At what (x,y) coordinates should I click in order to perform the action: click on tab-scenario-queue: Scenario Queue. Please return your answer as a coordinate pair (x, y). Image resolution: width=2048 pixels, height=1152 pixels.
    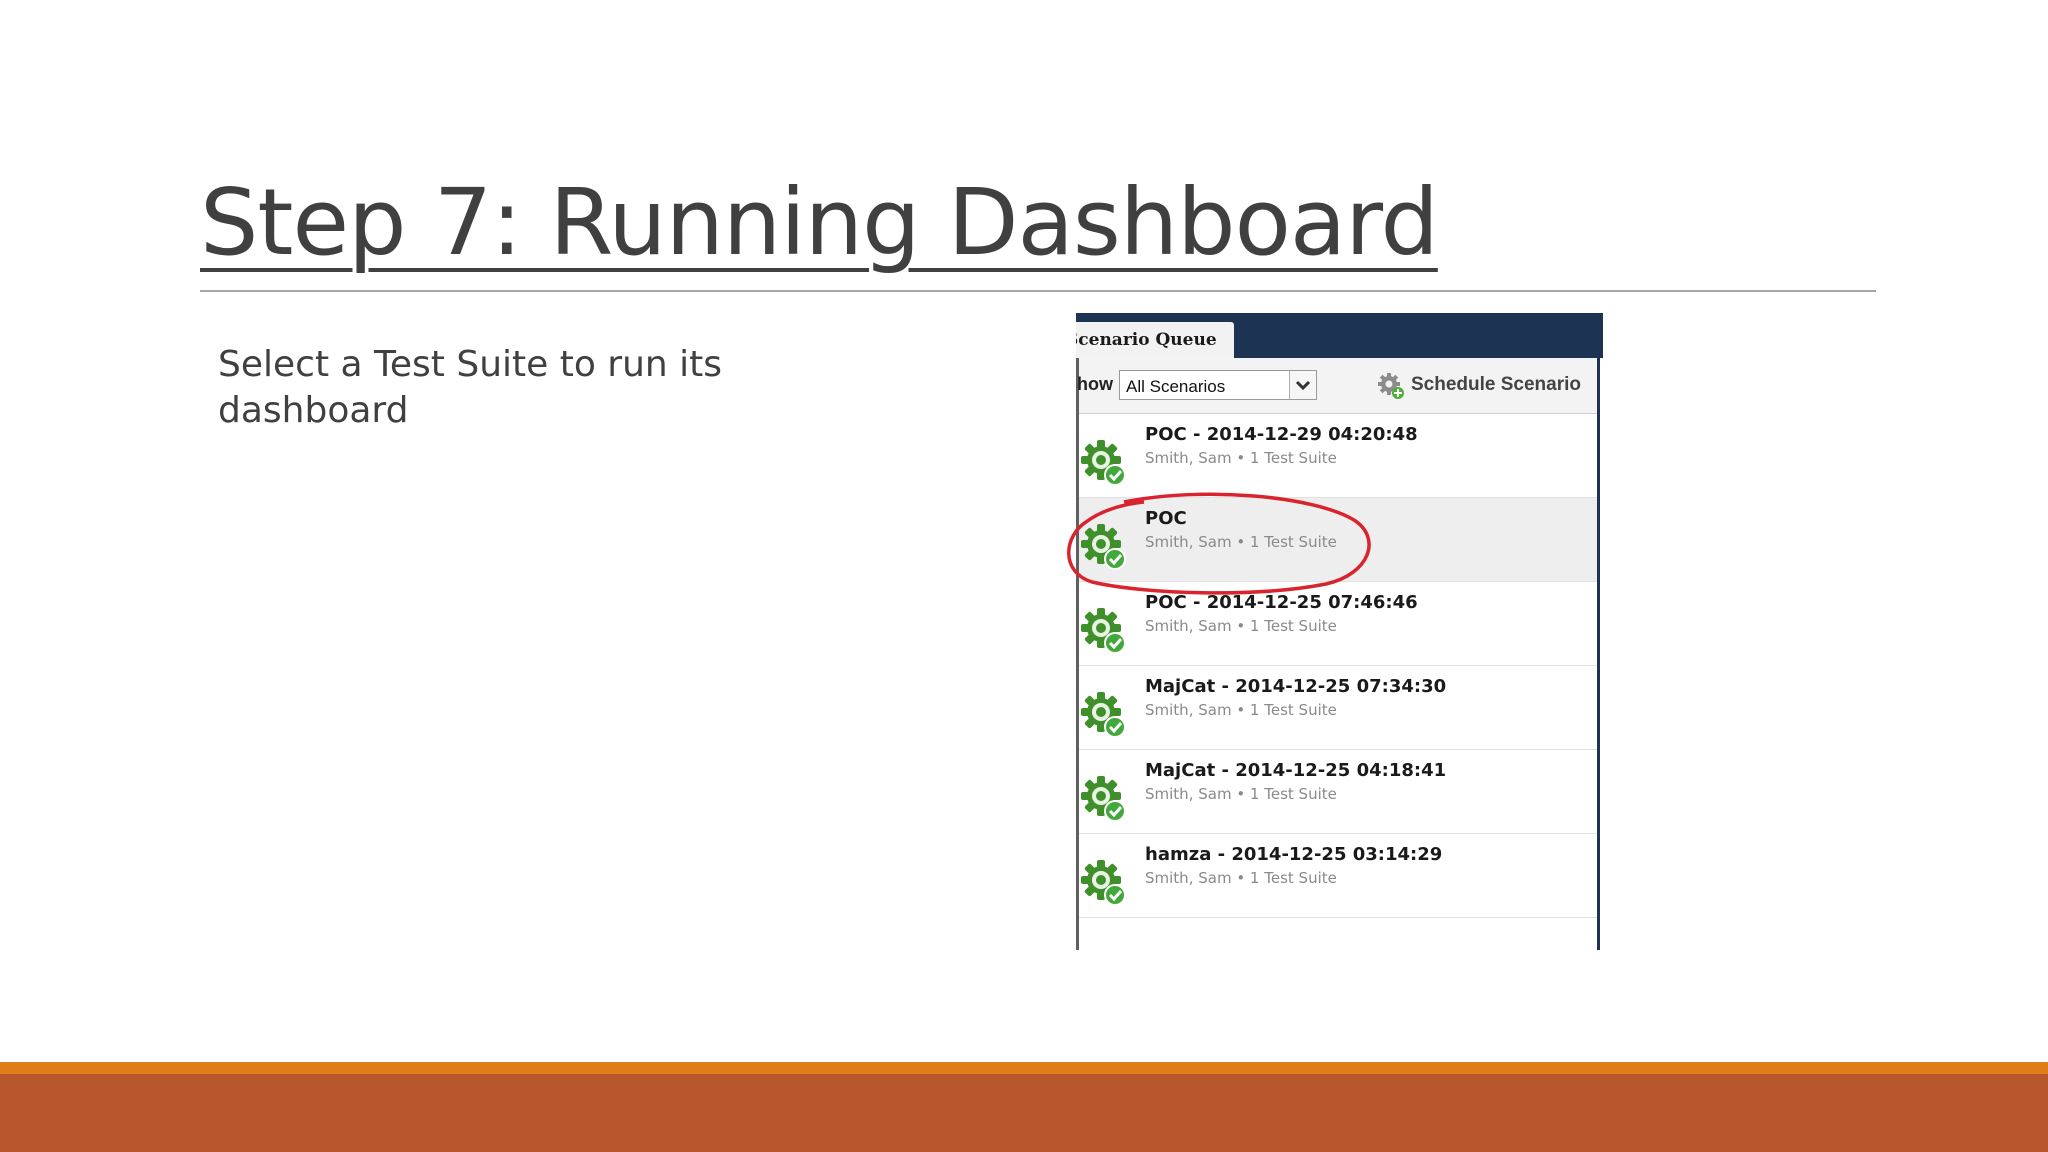
    Looking at the image, I should click on (1155, 340).